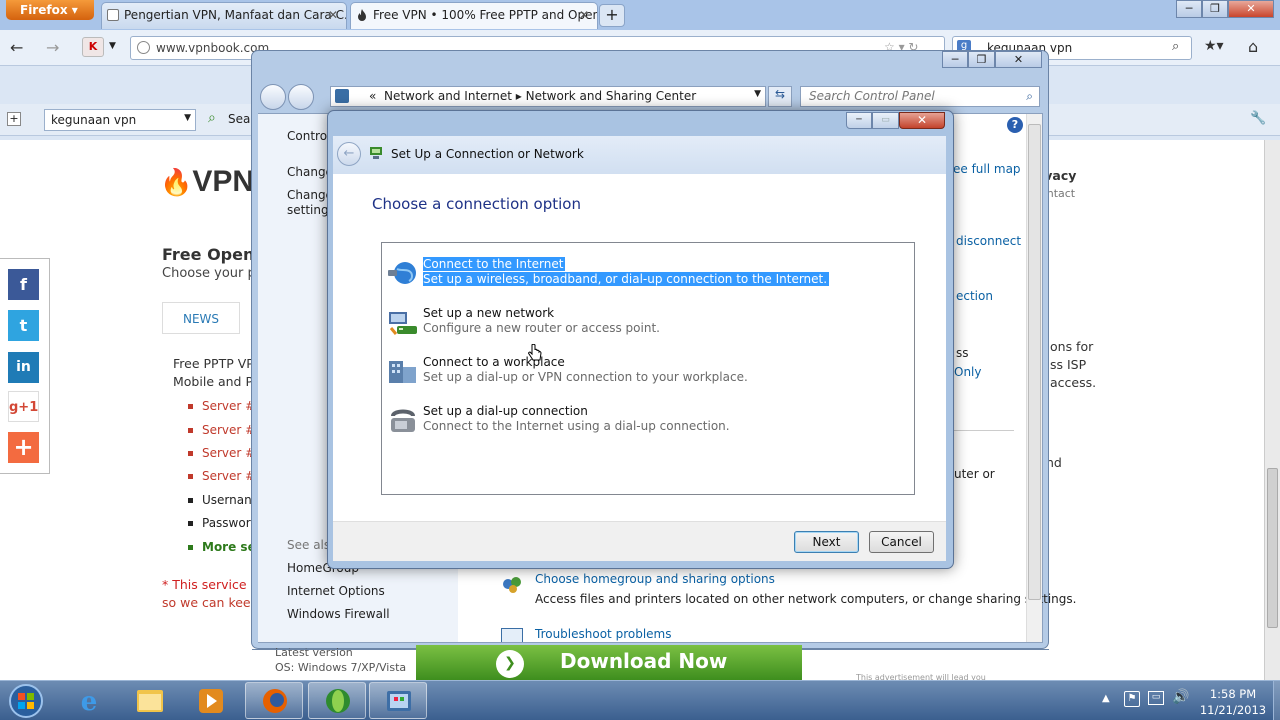  I want to click on disconnect-link: disconnect, so click(988, 241).